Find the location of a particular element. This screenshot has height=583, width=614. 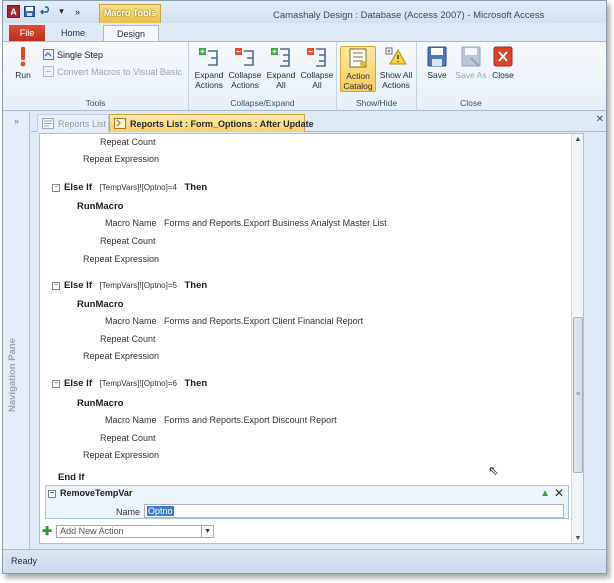

tab-home: Home is located at coordinates (73, 33).